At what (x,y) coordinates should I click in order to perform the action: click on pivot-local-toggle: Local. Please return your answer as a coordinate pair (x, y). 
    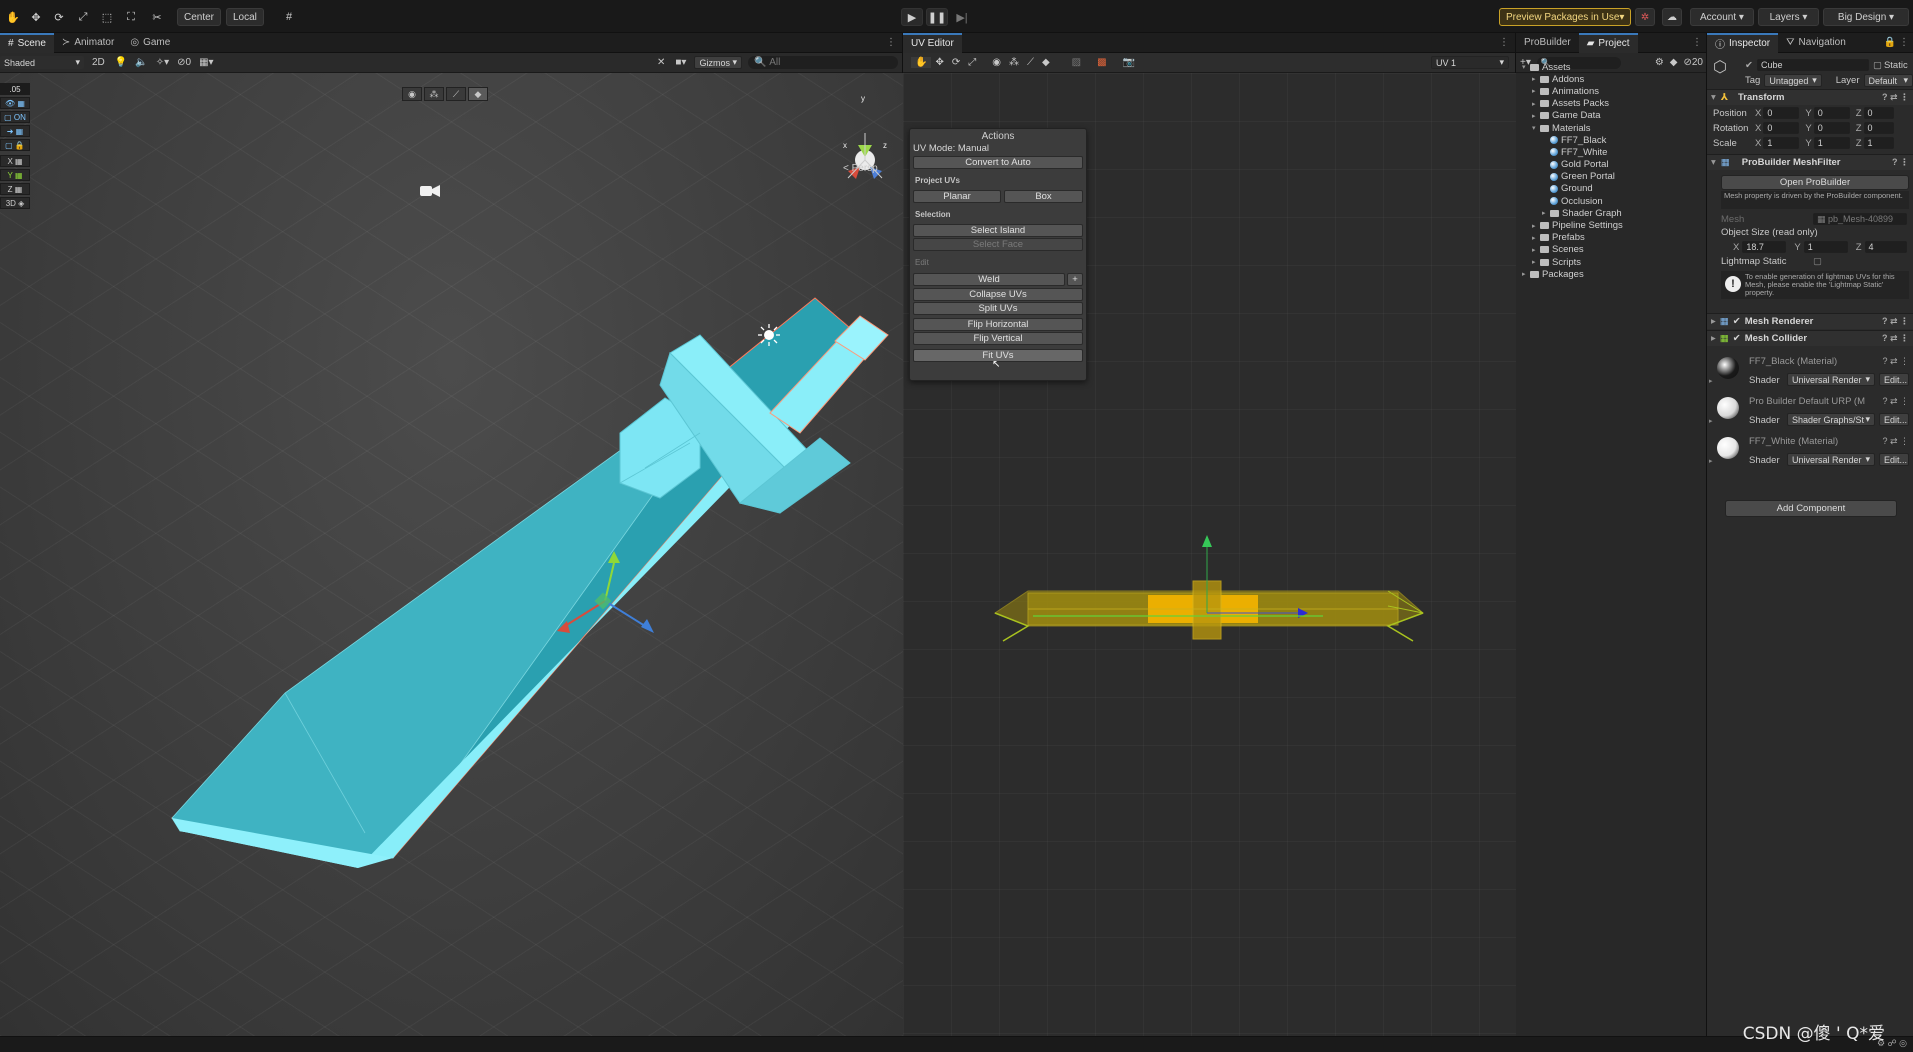
    Looking at the image, I should click on (245, 17).